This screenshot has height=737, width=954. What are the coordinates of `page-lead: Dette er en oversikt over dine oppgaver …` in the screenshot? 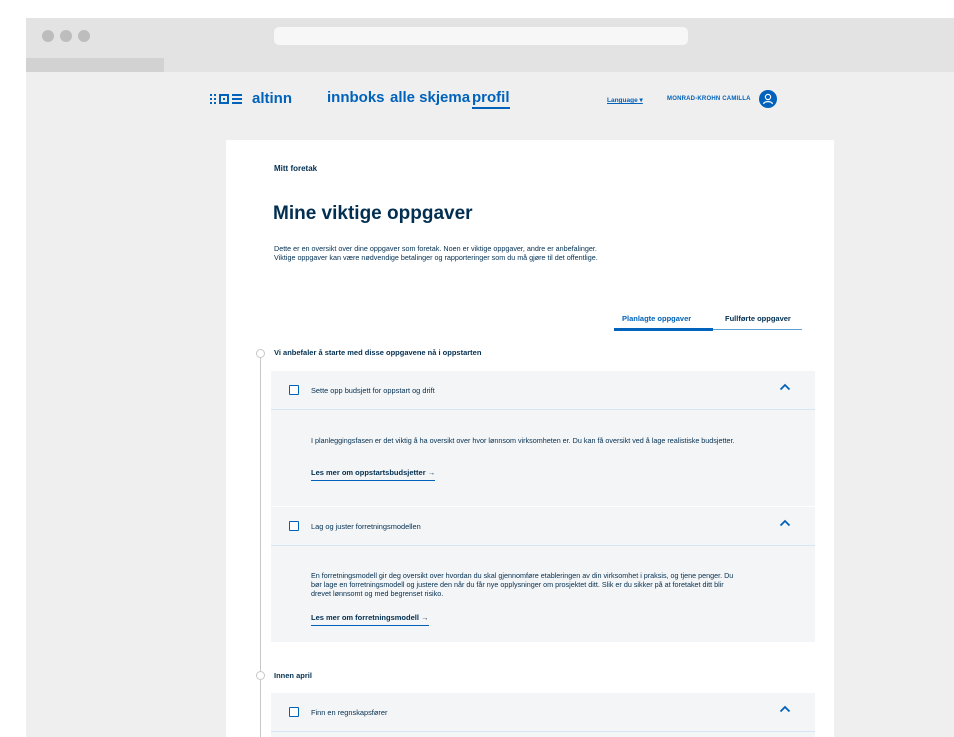 It's located at (436, 253).